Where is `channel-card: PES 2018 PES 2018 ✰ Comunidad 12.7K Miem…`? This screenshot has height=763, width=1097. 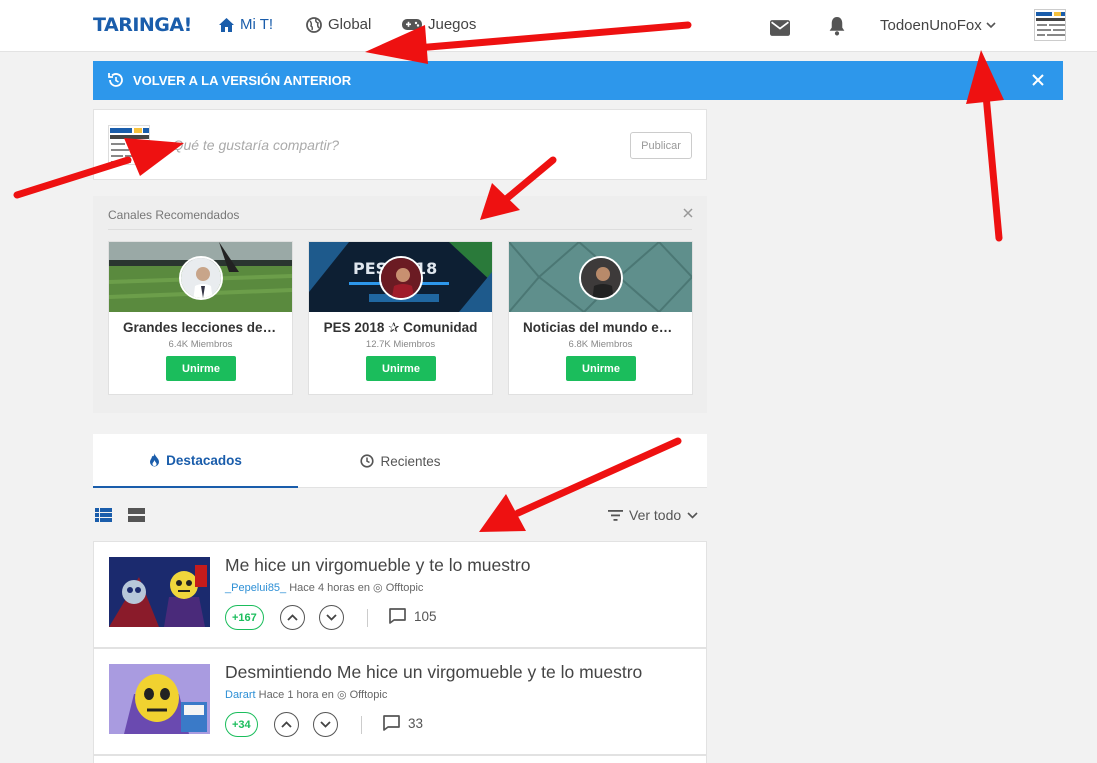 channel-card: PES 2018 PES 2018 ✰ Comunidad 12.7K Miem… is located at coordinates (400, 318).